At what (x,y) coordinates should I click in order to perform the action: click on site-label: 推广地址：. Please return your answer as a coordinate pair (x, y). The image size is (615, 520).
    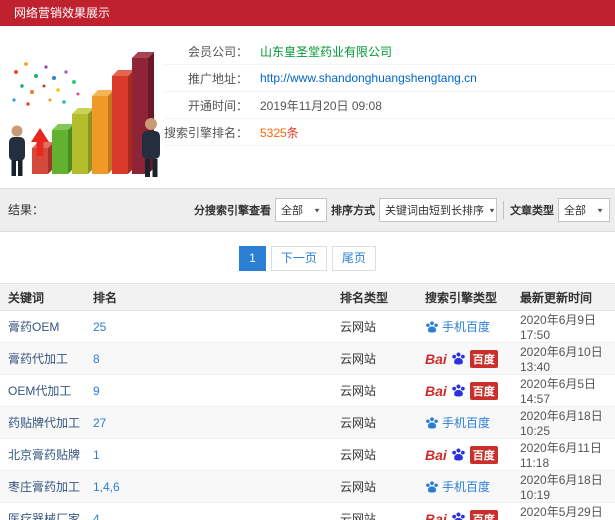
    Looking at the image, I should click on (217, 78).